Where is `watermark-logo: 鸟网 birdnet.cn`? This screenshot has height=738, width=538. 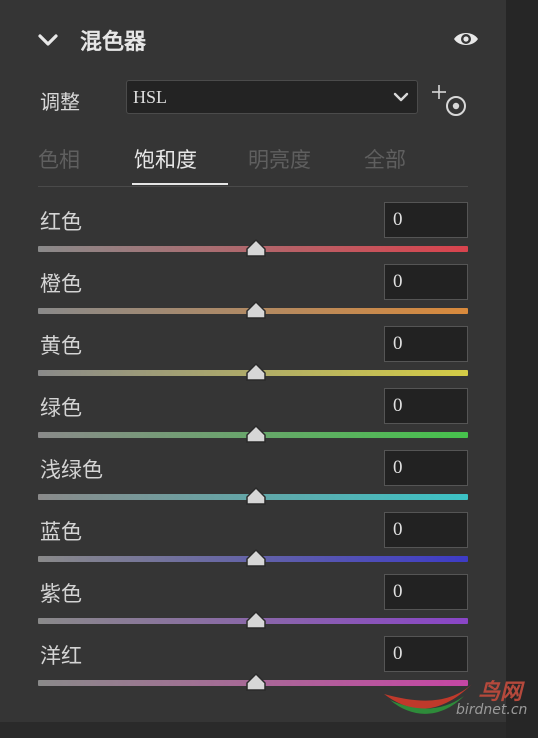 watermark-logo: 鸟网 birdnet.cn is located at coordinates (455, 698).